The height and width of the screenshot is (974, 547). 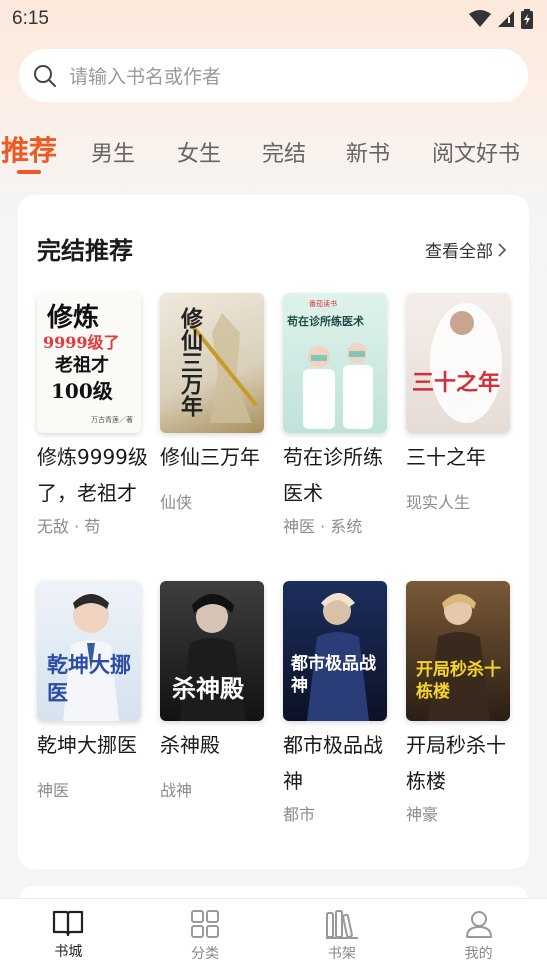 I want to click on nav-label: 我的, so click(x=478, y=954).